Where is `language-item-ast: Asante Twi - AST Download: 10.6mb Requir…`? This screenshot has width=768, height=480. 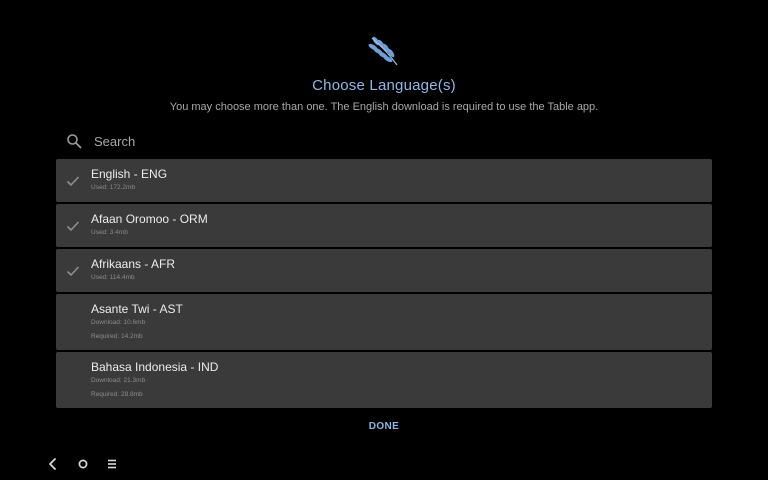
language-item-ast: Asante Twi - AST Download: 10.6mb Requir… is located at coordinates (384, 322).